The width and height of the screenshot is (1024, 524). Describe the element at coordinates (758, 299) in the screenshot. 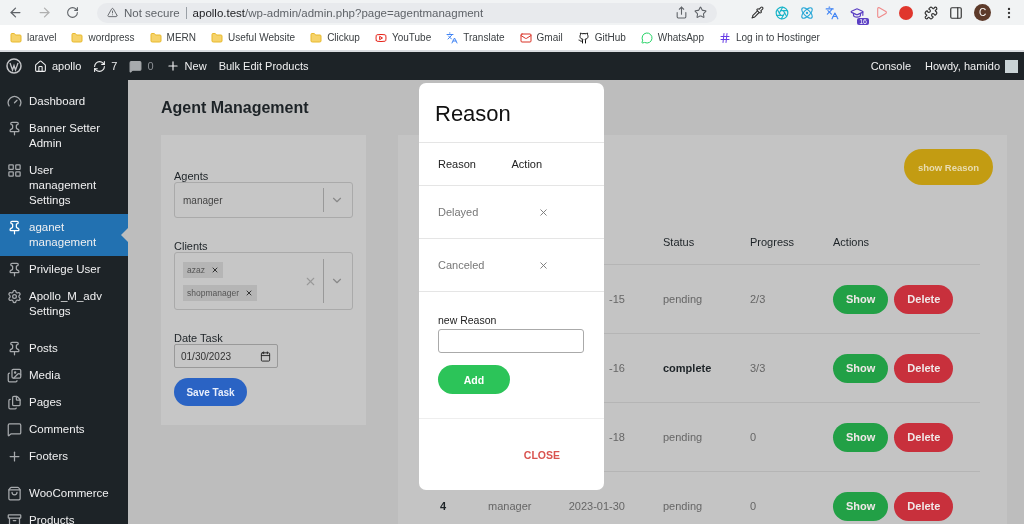

I see `table-cell: 2/3` at that location.